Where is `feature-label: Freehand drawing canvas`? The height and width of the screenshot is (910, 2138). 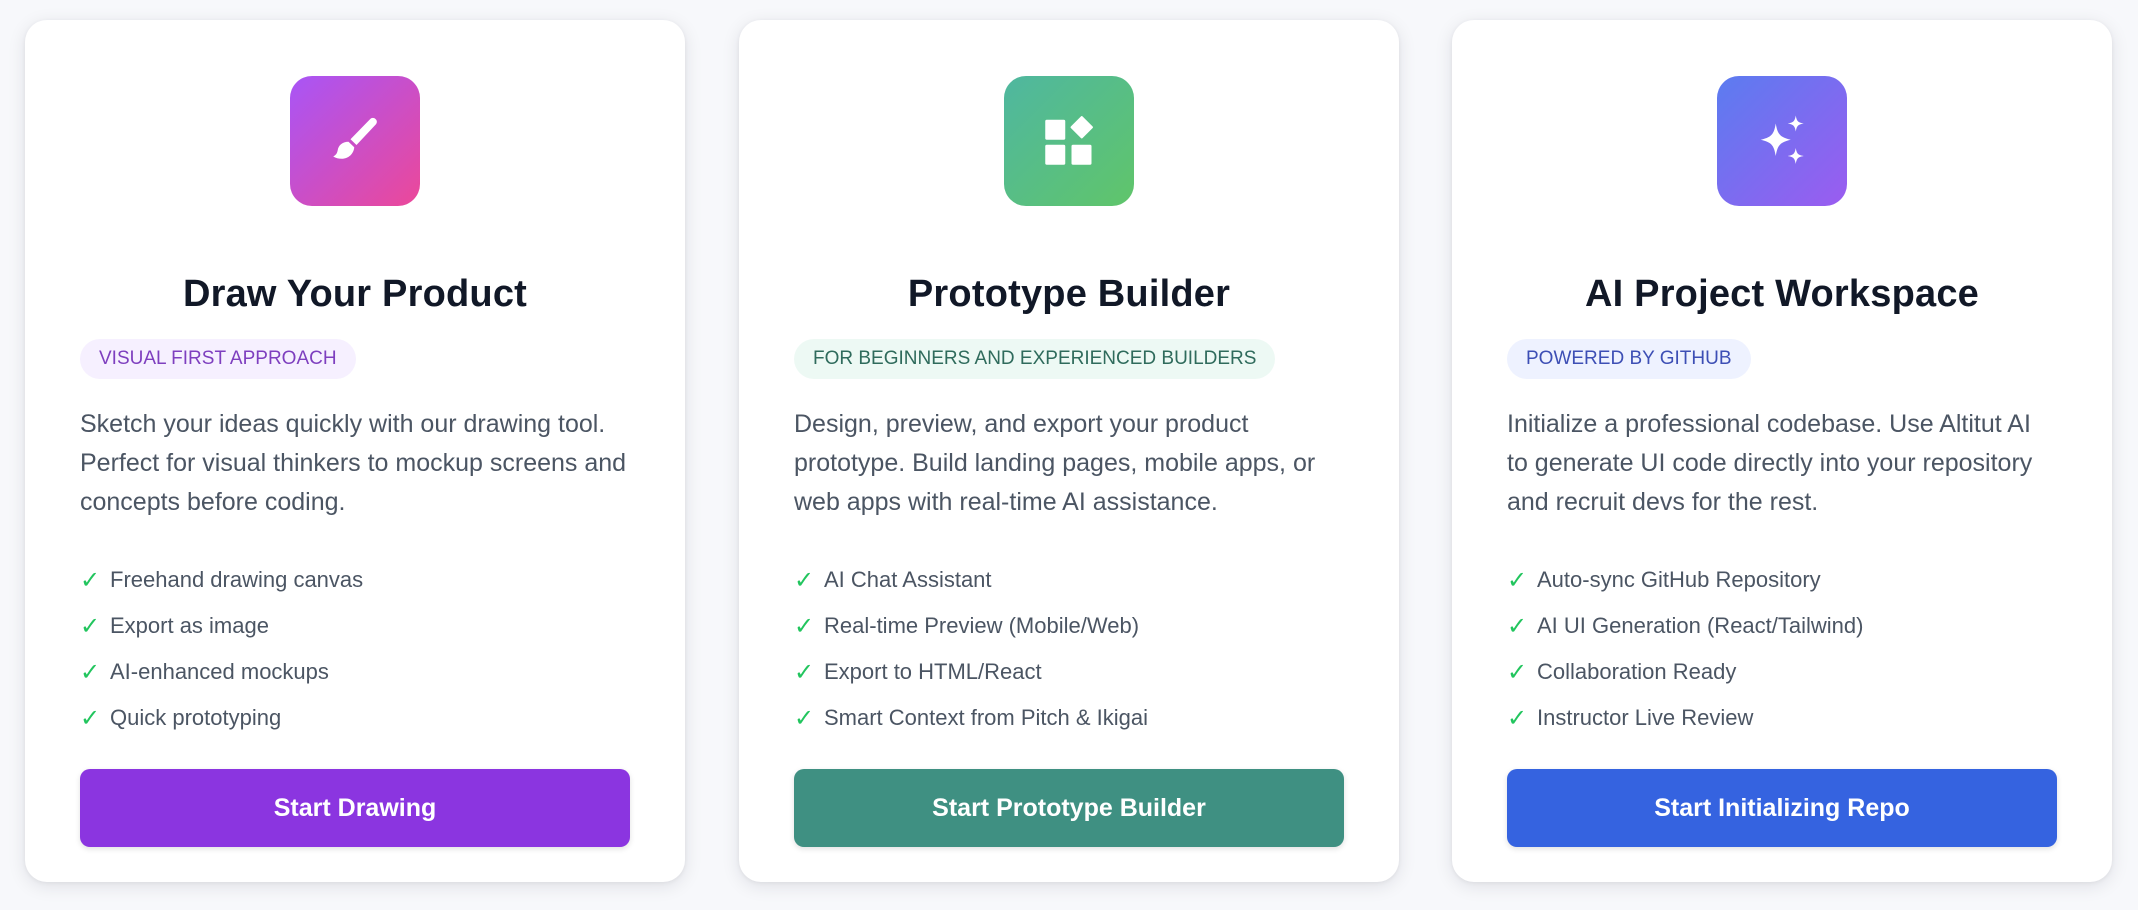
feature-label: Freehand drawing canvas is located at coordinates (237, 579).